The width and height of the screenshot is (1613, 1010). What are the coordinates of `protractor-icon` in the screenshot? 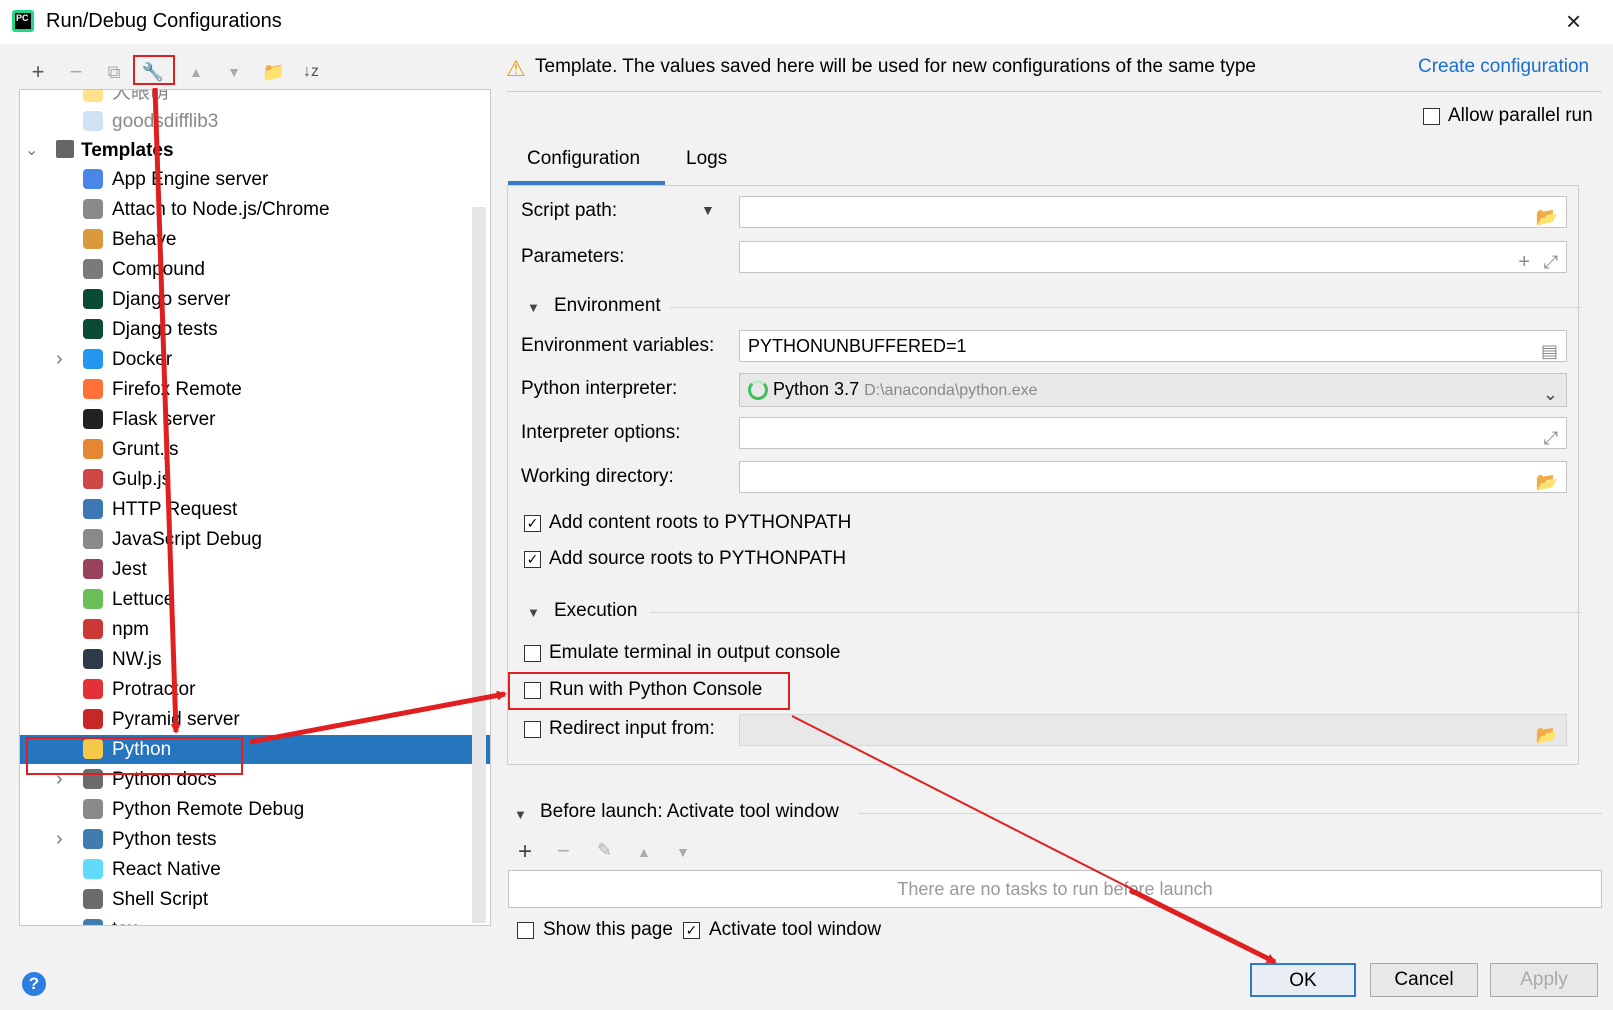 It's located at (93, 689).